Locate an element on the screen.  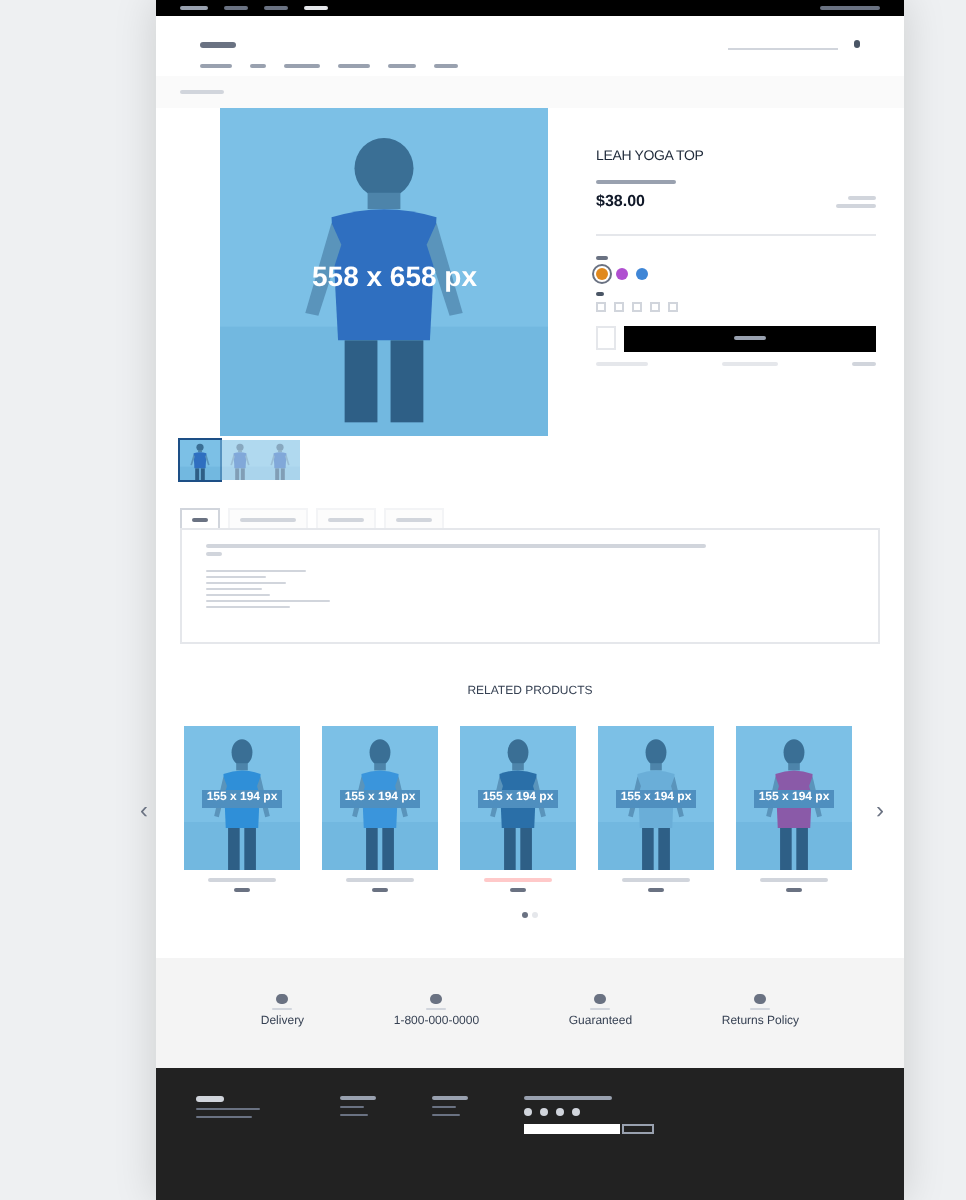
quantity-field is located at coordinates (606, 338).